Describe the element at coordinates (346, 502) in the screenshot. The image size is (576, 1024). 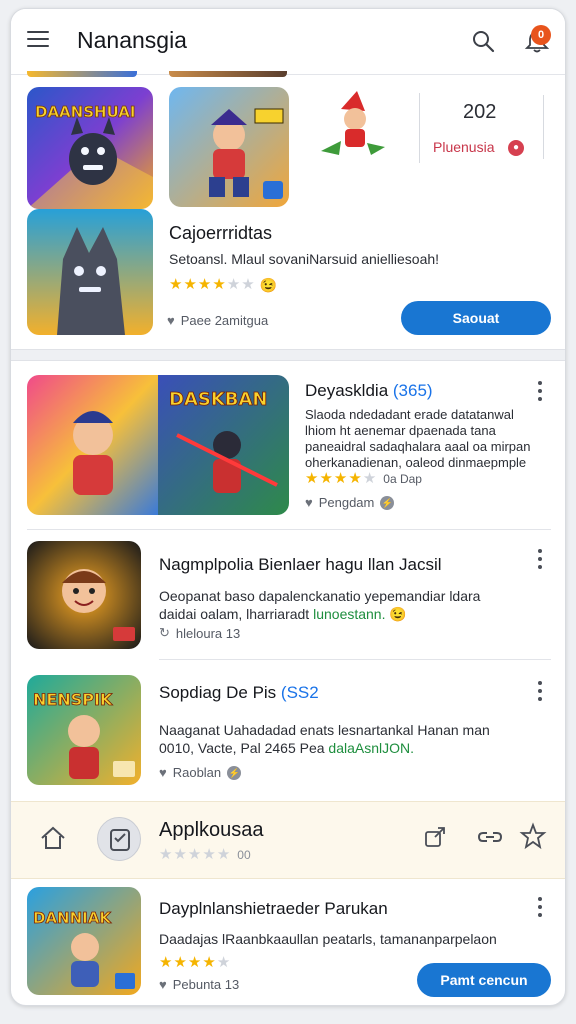
I see `item1-meta-text: Pengdam` at that location.